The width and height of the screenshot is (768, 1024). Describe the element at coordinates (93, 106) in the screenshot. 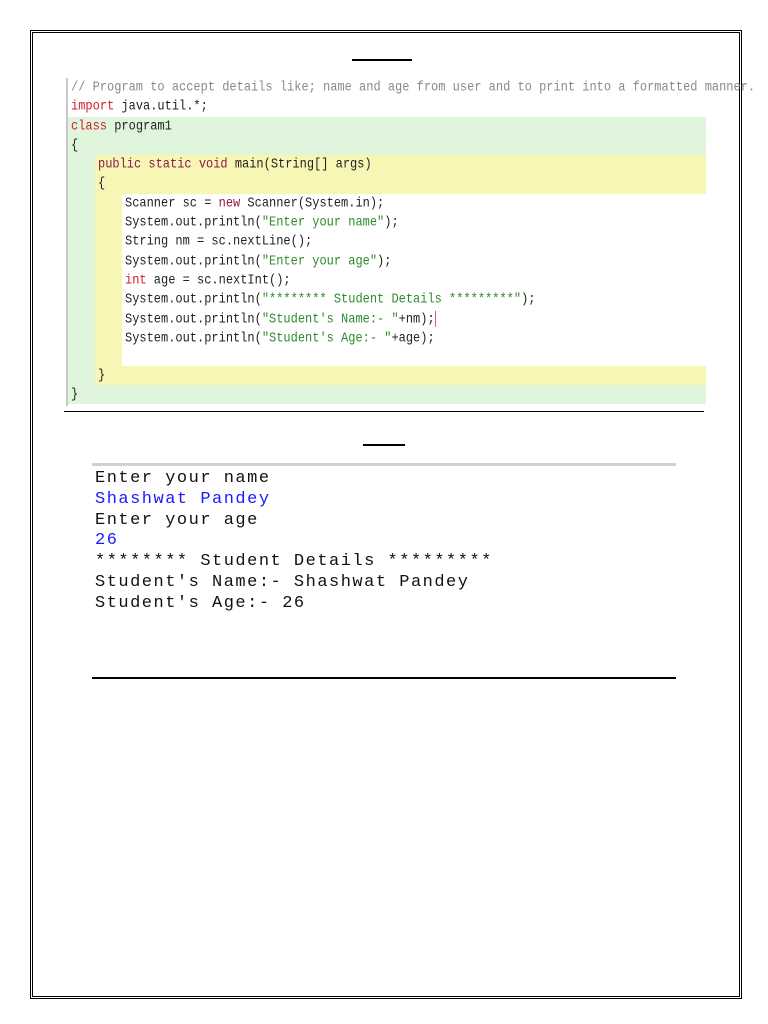

I see `keyword: import` at that location.